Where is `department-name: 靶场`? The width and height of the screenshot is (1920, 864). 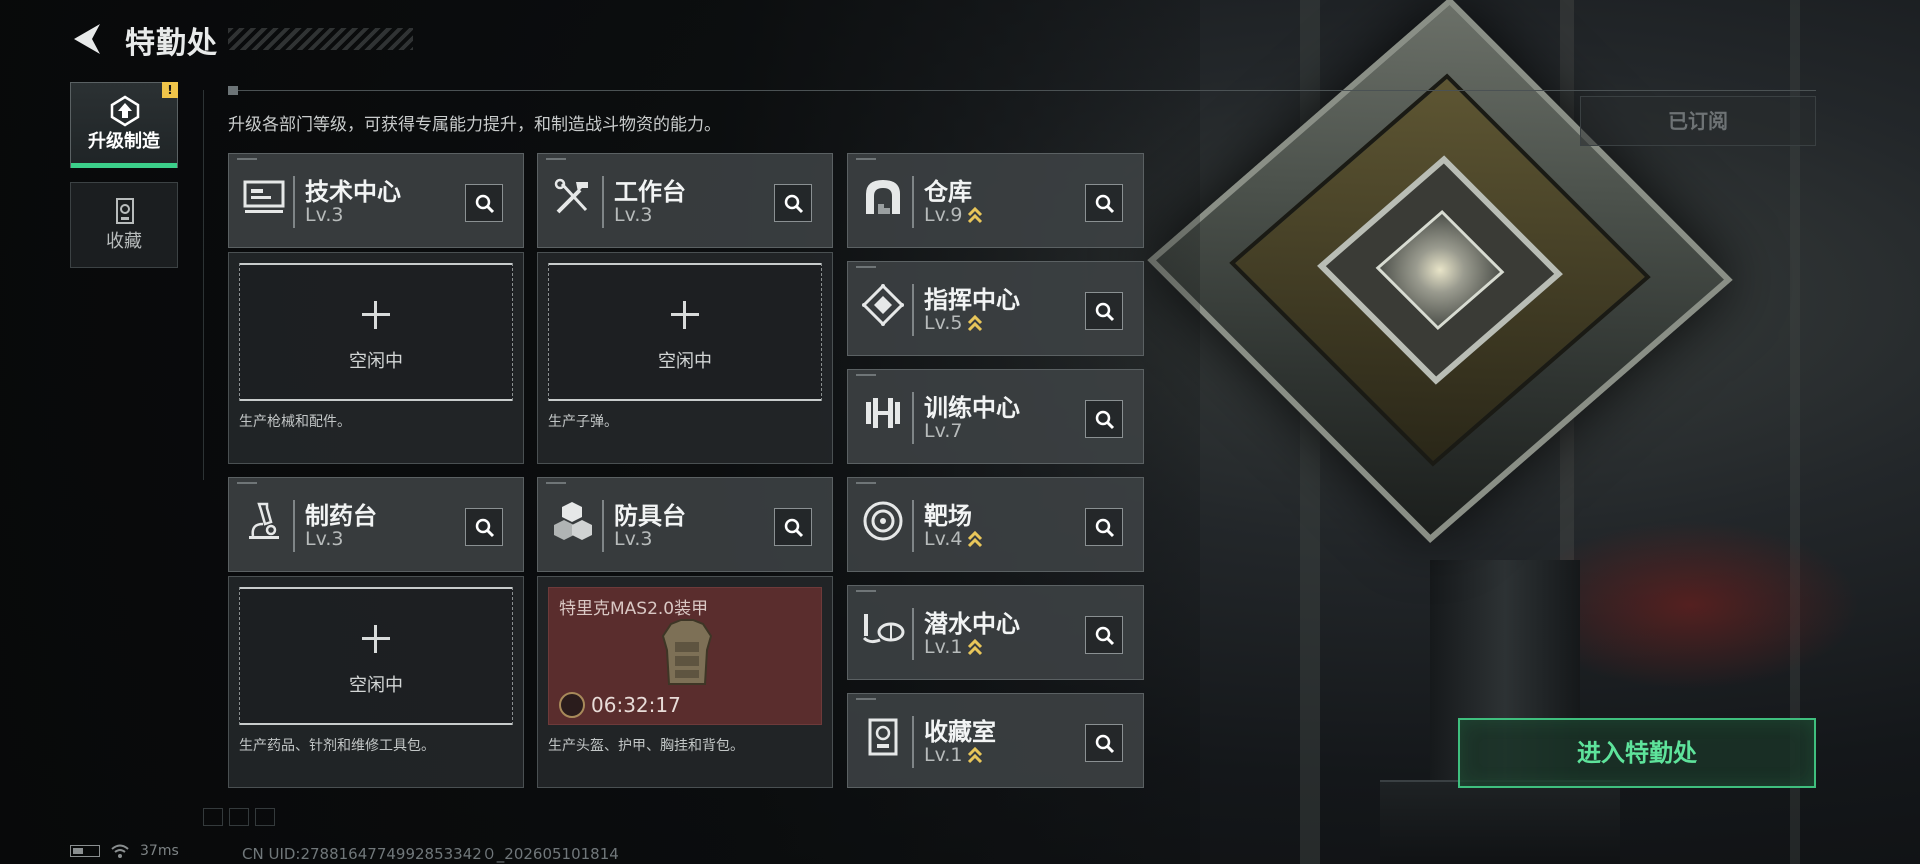 department-name: 靶场 is located at coordinates (948, 516).